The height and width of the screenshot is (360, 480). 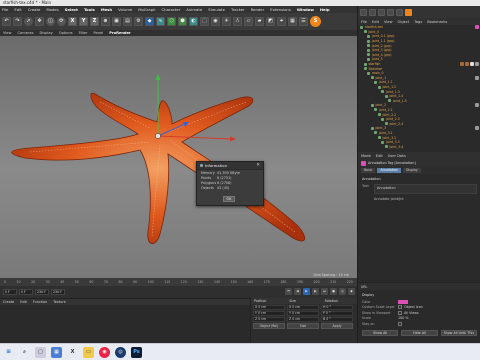 What do you see at coordinates (52, 9) in the screenshot?
I see `menu-item-modes: Modes` at bounding box center [52, 9].